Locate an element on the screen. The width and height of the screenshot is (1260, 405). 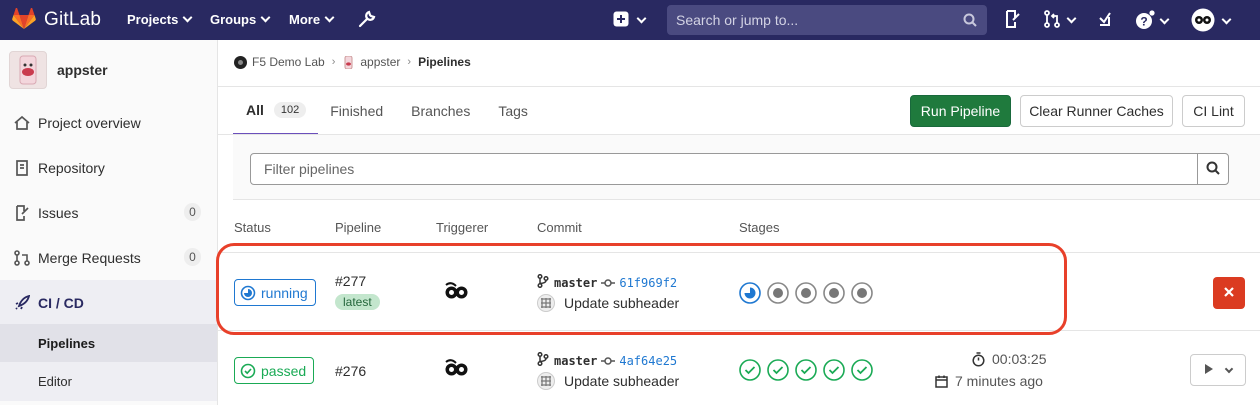
nav-help-dropdown: ? is located at coordinates (1152, 21).